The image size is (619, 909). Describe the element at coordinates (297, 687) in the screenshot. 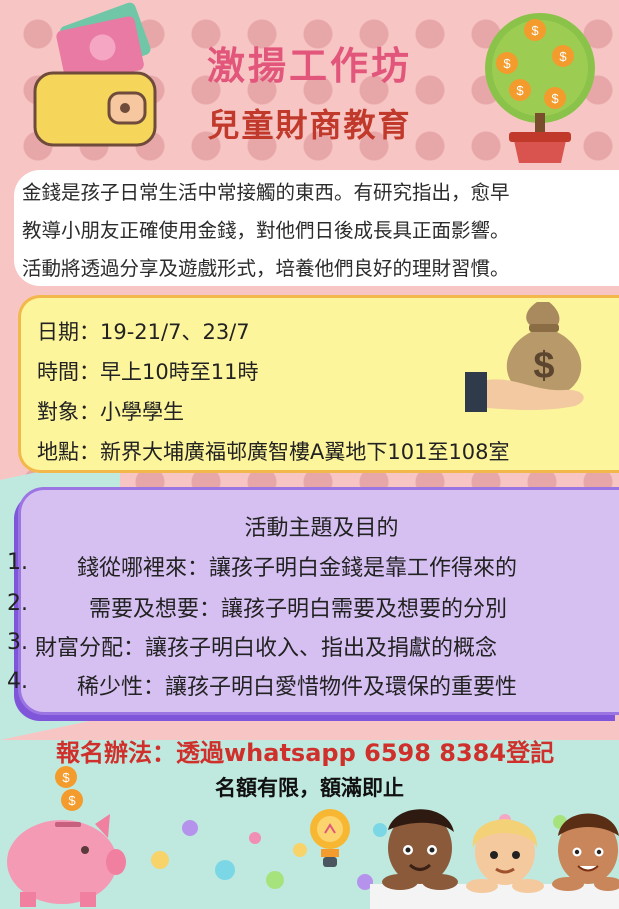

I see `topic-text: 稀少性：讓孩子明白愛惜物件及環保的重要性` at that location.